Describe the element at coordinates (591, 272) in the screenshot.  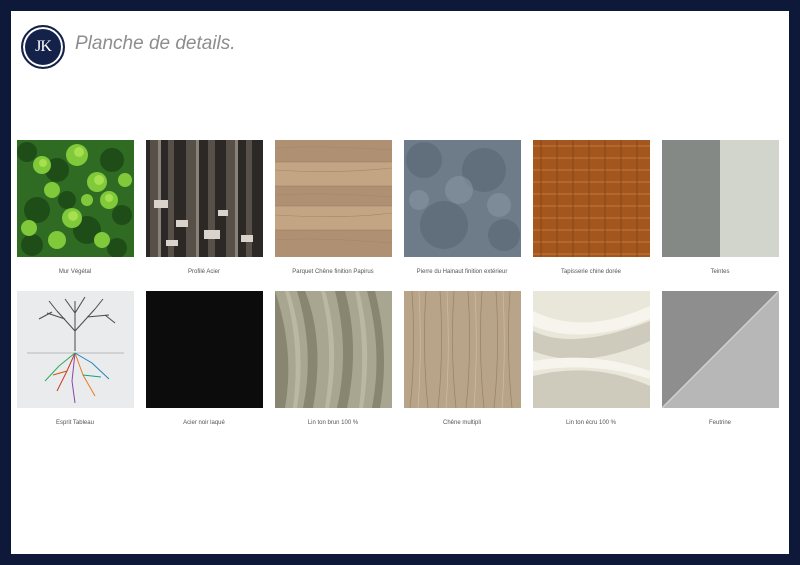
I see `caption-tapisserie: Tapisserie chine dorée` at that location.